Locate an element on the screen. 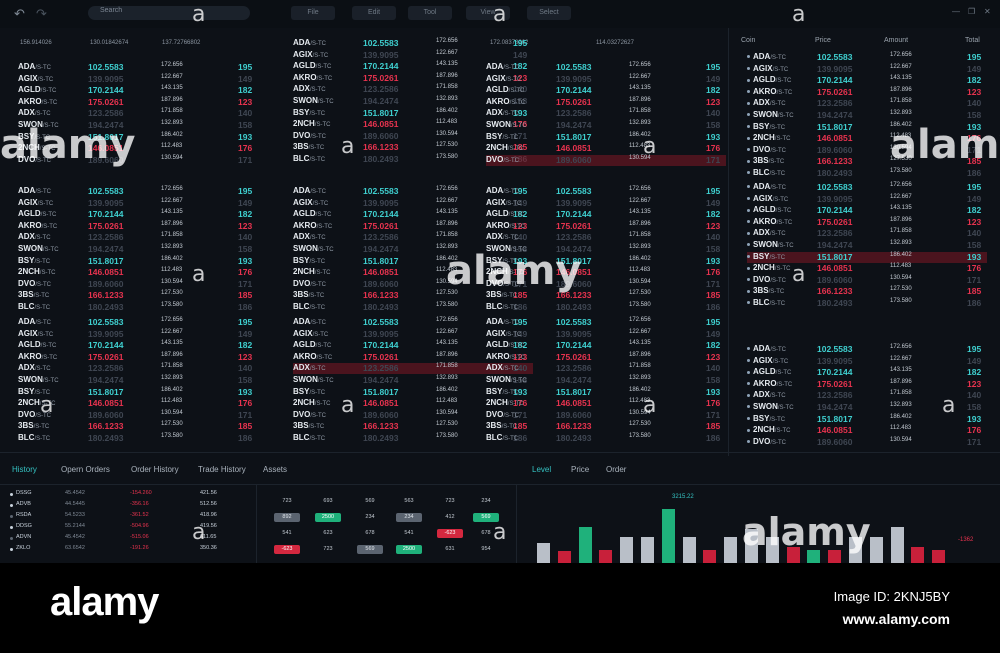  close-icon: ✕ is located at coordinates (987, 11).